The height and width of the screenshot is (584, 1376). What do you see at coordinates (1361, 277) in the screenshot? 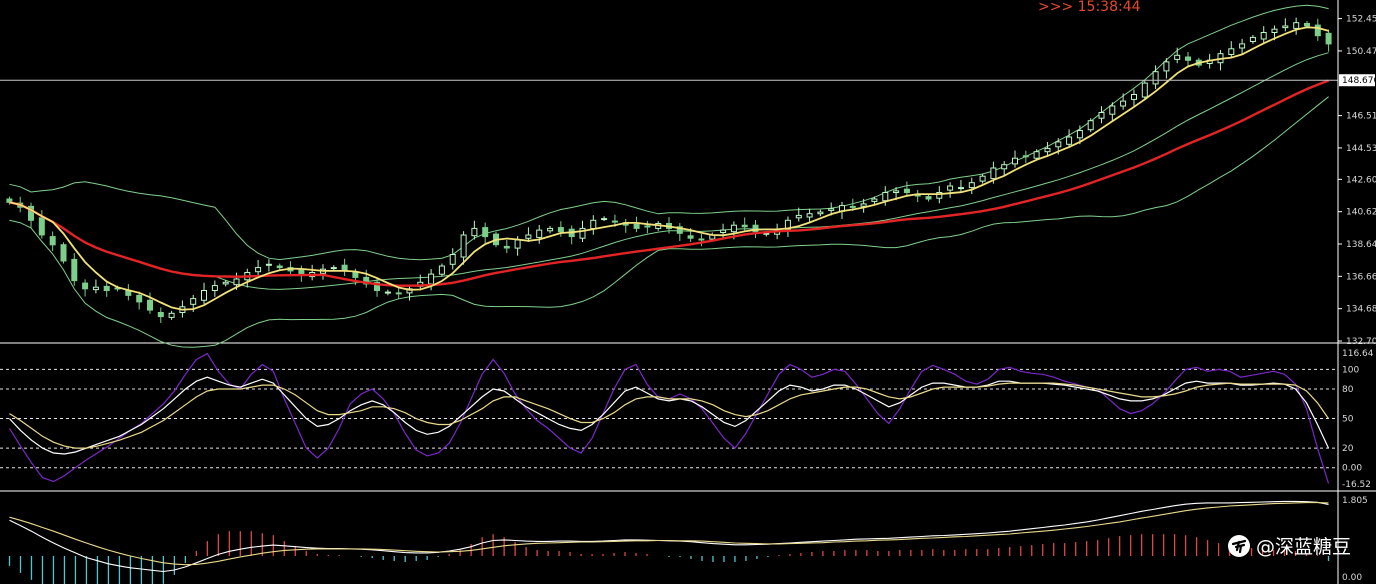
I see `price-tick-label: 136.665` at bounding box center [1361, 277].